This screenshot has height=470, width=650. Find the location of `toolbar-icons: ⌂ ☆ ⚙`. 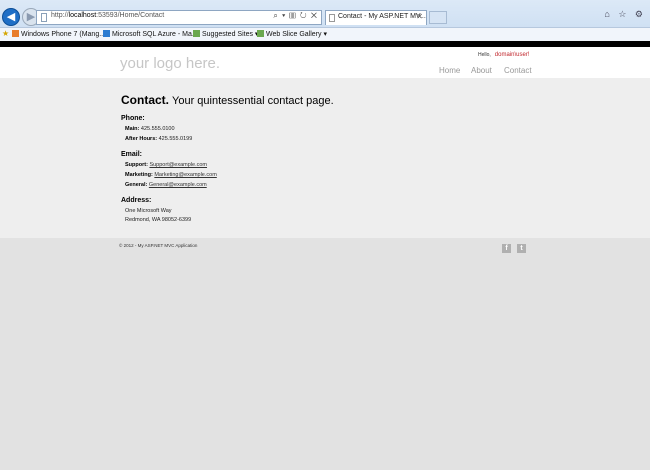

toolbar-icons: ⌂ ☆ ⚙ is located at coordinates (625, 14).